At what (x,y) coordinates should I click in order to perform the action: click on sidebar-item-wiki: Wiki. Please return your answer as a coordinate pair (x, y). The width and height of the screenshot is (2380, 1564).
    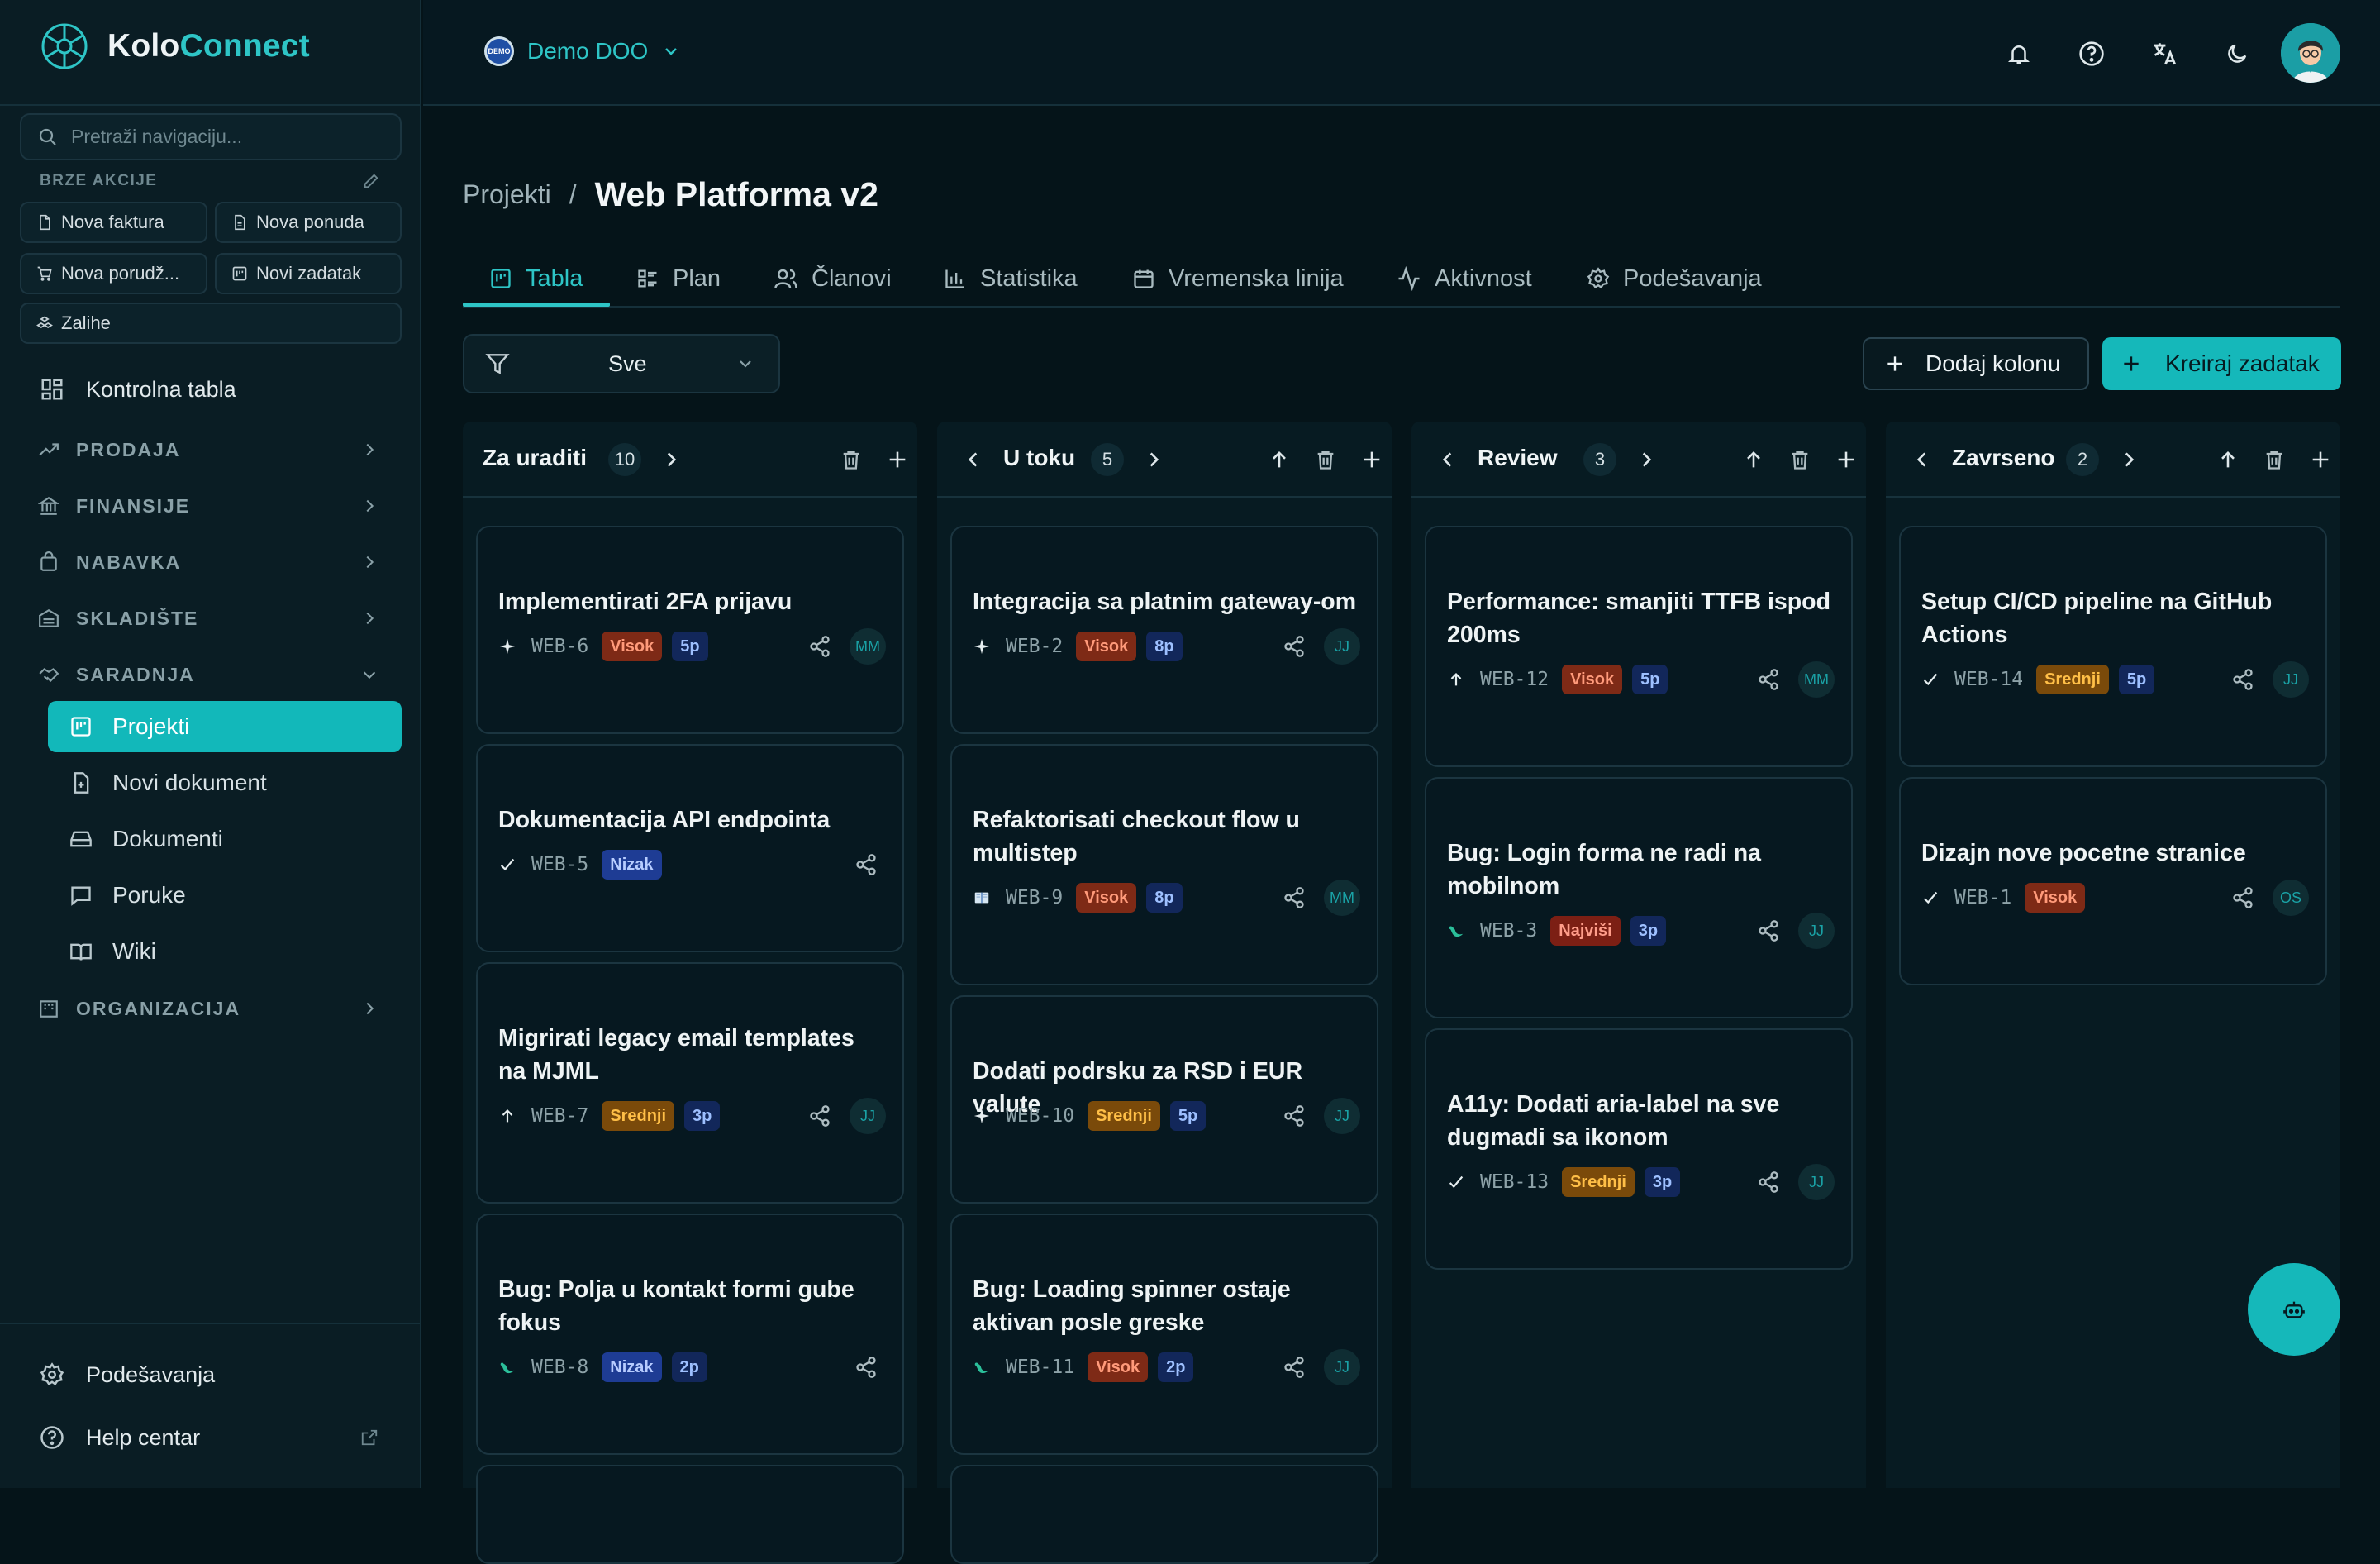
    Looking at the image, I should click on (225, 952).